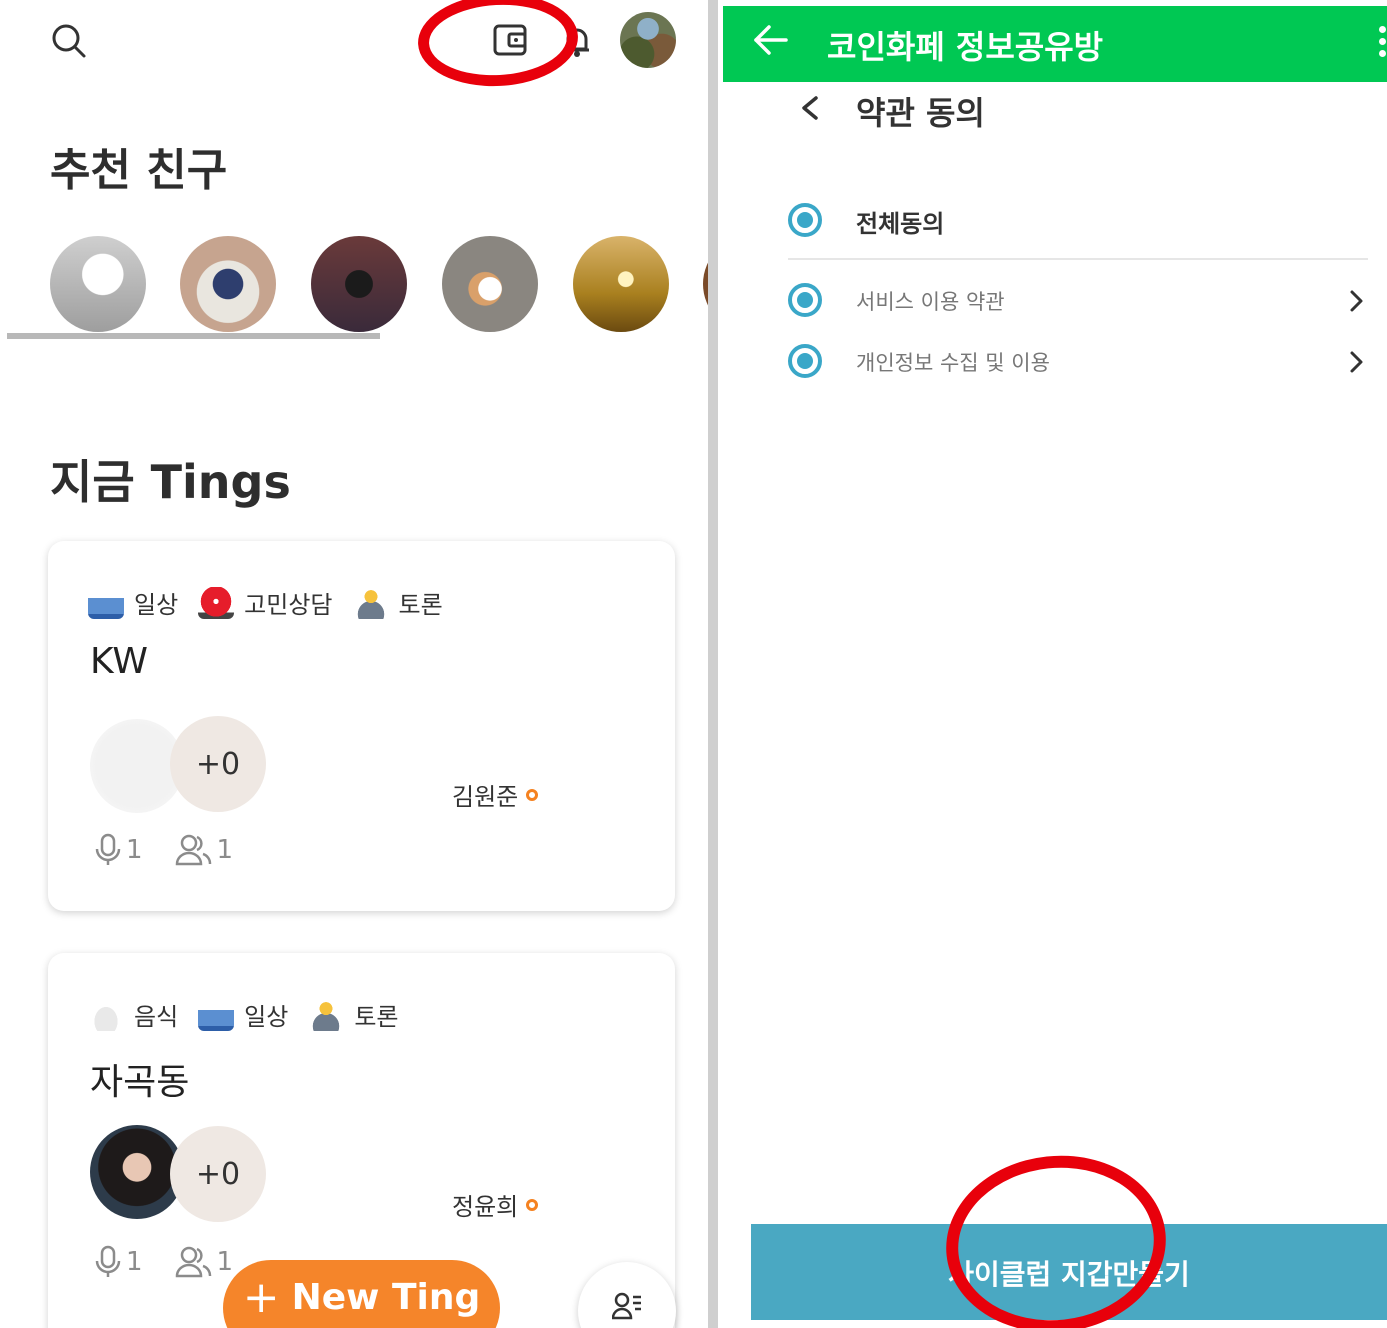 Image resolution: width=1387 pixels, height=1328 pixels. Describe the element at coordinates (140, 1082) in the screenshot. I see `ting-title: 자곡동` at that location.